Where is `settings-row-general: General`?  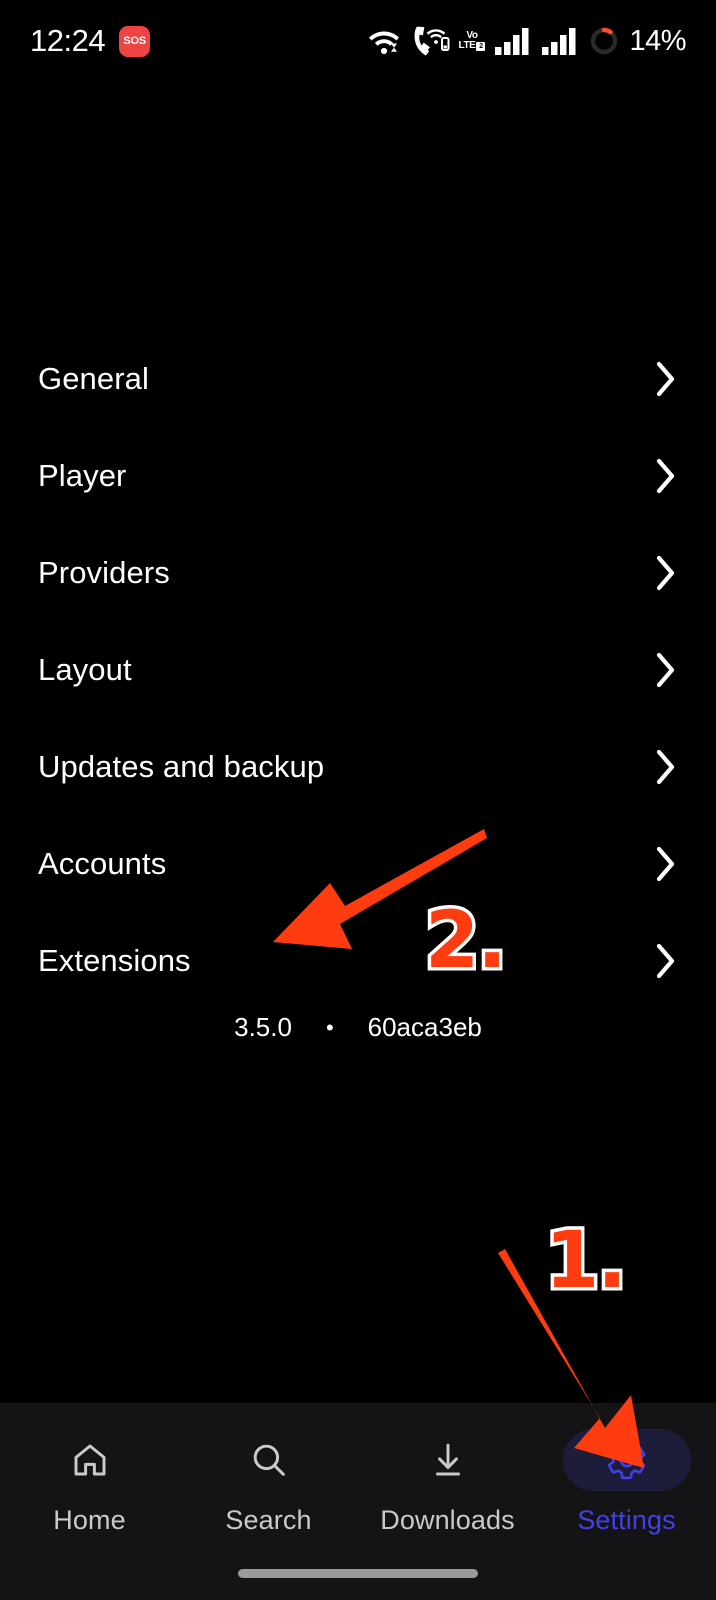 settings-row-general: General is located at coordinates (358, 378).